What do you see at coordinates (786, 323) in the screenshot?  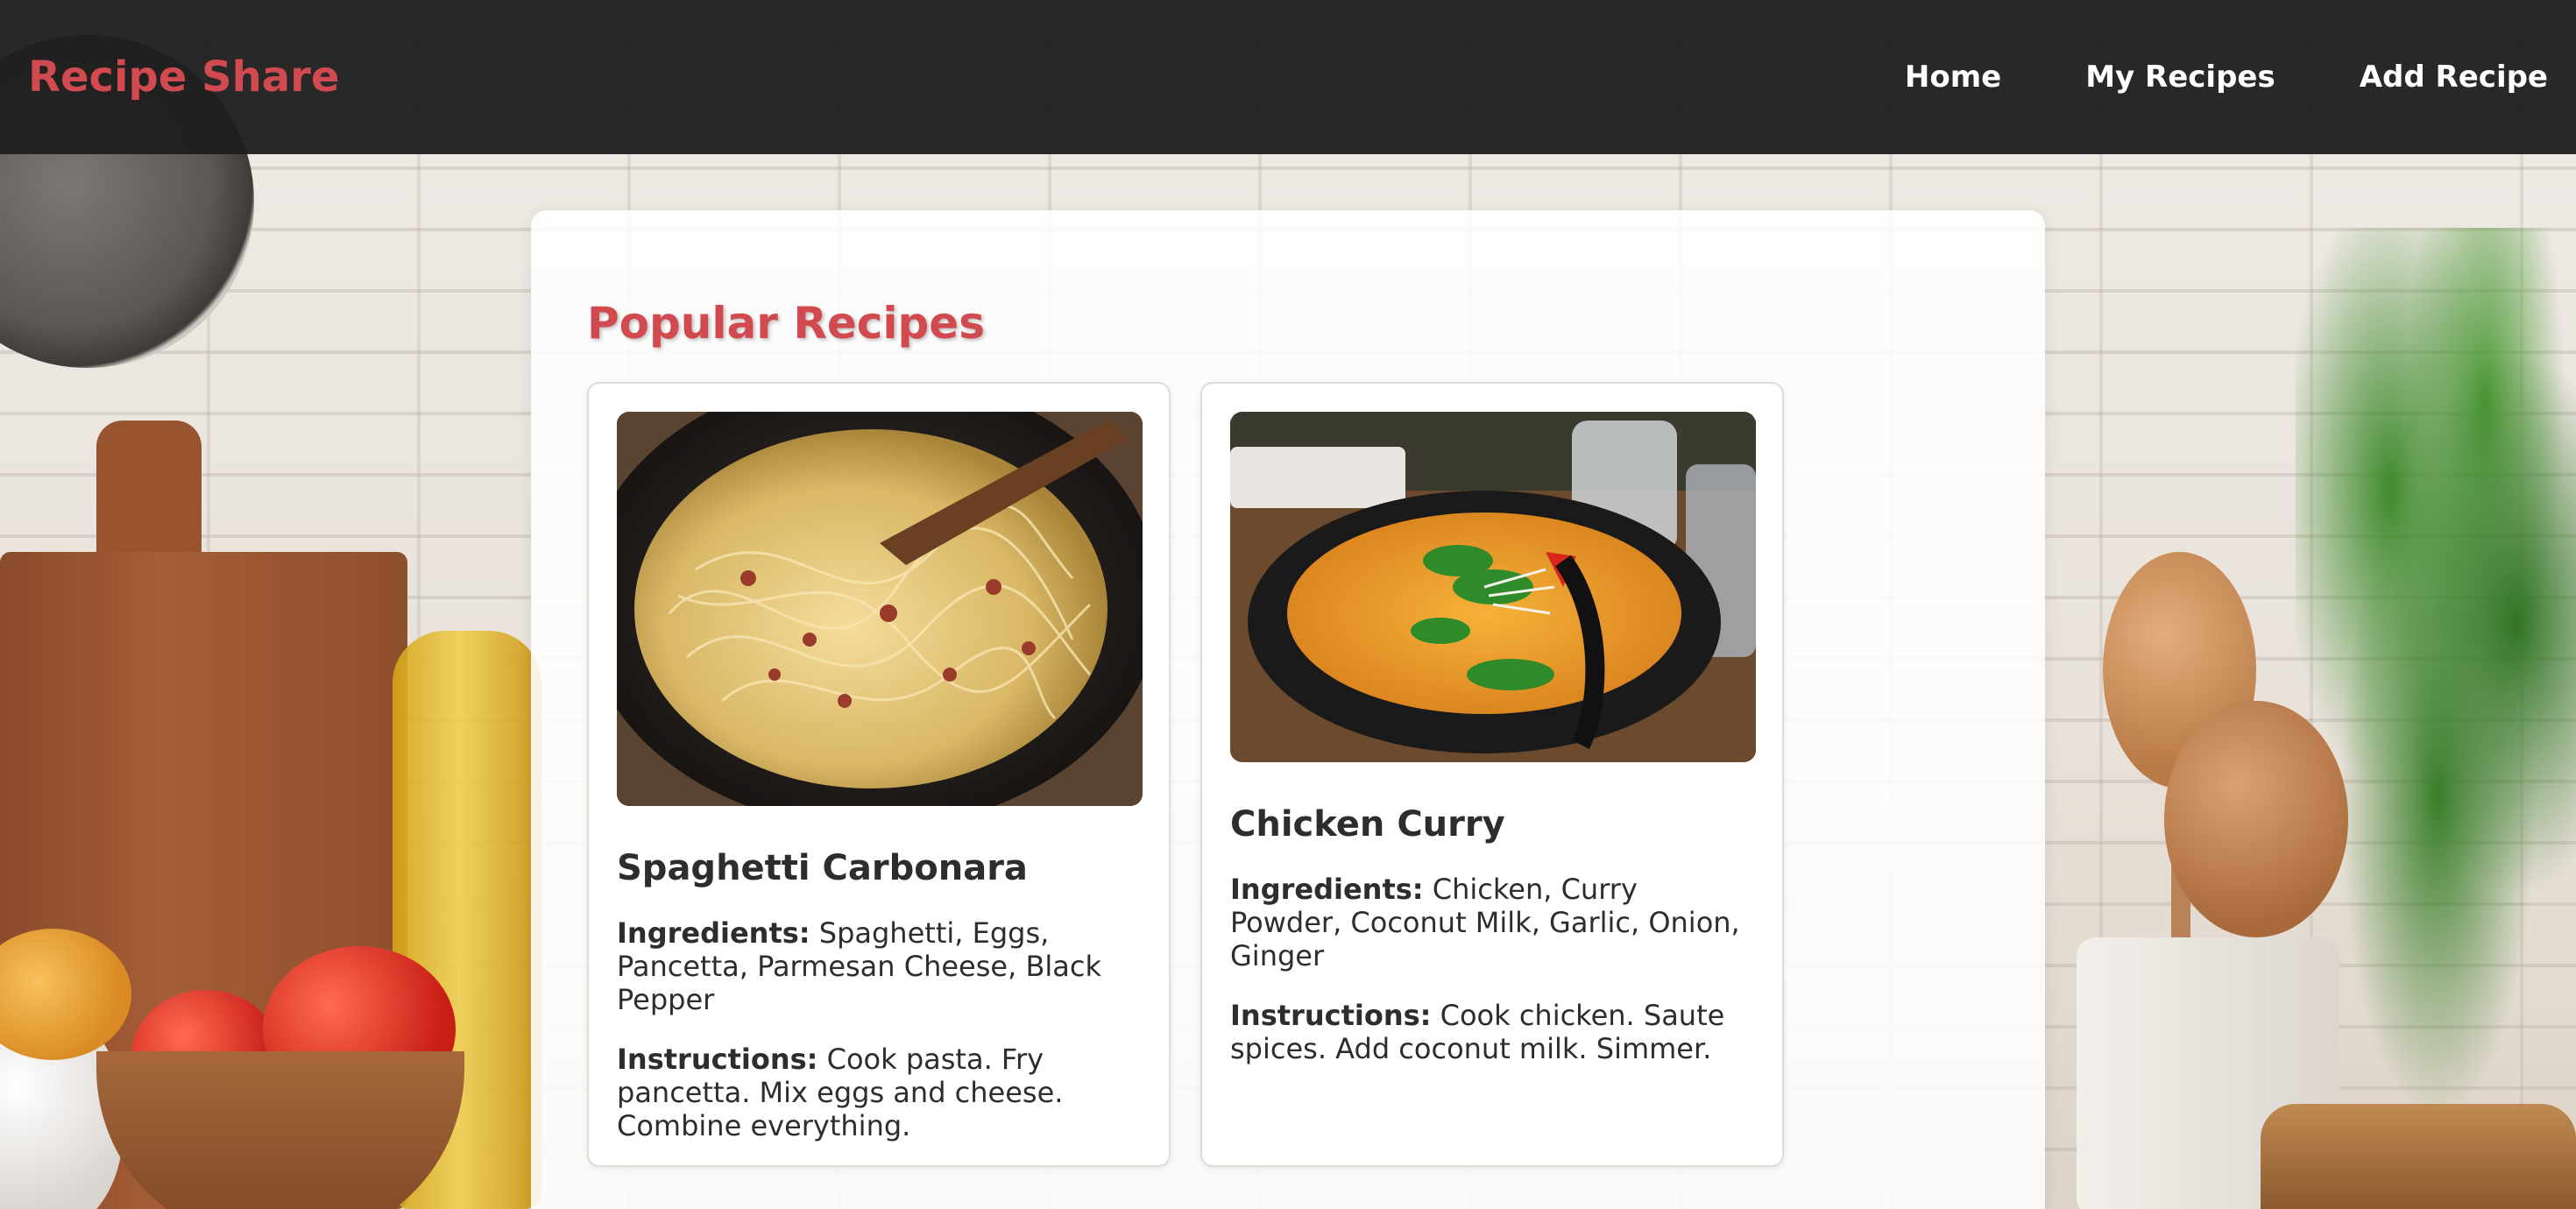 I see `section-title: Popular Recipes` at bounding box center [786, 323].